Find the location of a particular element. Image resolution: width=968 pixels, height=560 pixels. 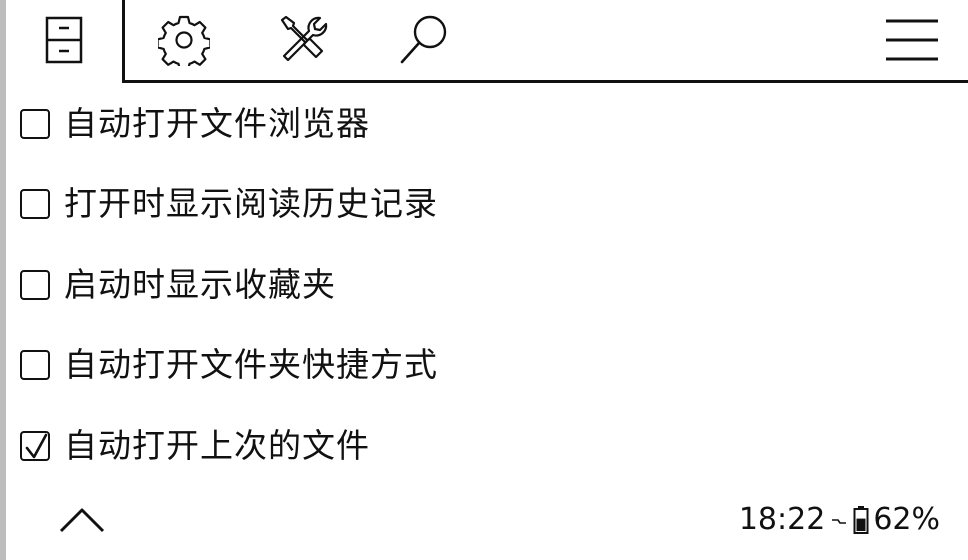

setting-label: 自动打开上次的文件 is located at coordinates (217, 445).